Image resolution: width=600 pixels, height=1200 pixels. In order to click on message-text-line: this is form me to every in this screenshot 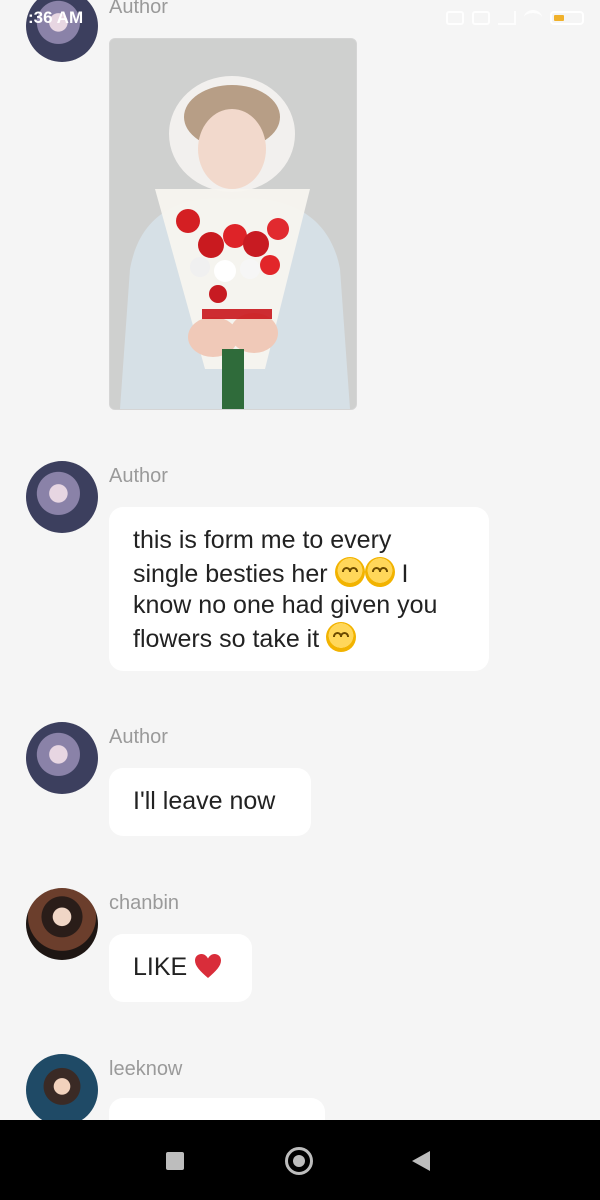, I will do `click(262, 540)`.